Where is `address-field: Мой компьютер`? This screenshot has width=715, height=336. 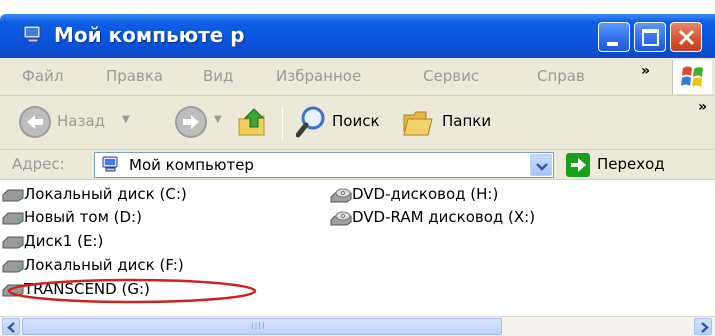 address-field: Мой компьютер is located at coordinates (324, 165).